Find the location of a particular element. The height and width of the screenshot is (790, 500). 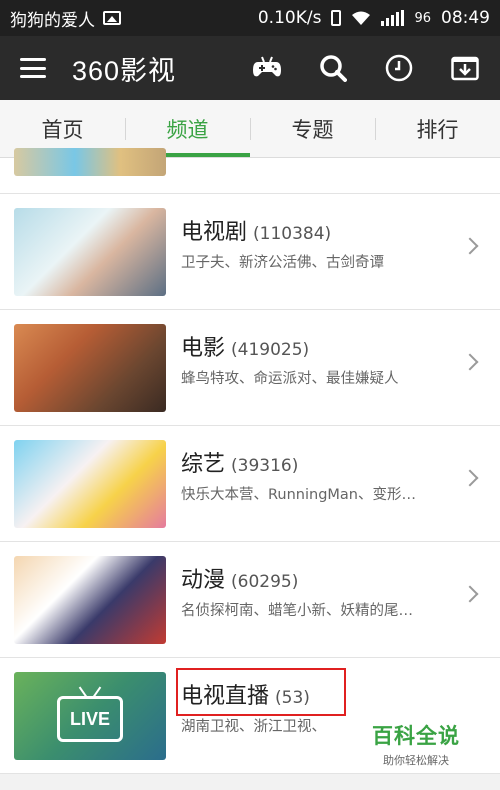

channel-title: 综艺 (39316) is located at coordinates (240, 464).